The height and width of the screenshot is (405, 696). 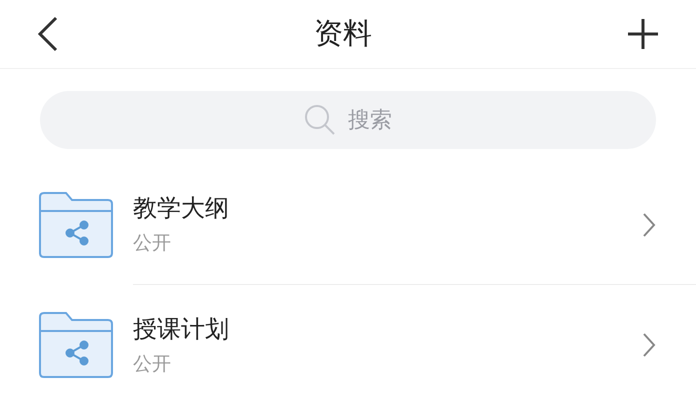 I want to click on folder-name: 教学大纲, so click(x=181, y=208).